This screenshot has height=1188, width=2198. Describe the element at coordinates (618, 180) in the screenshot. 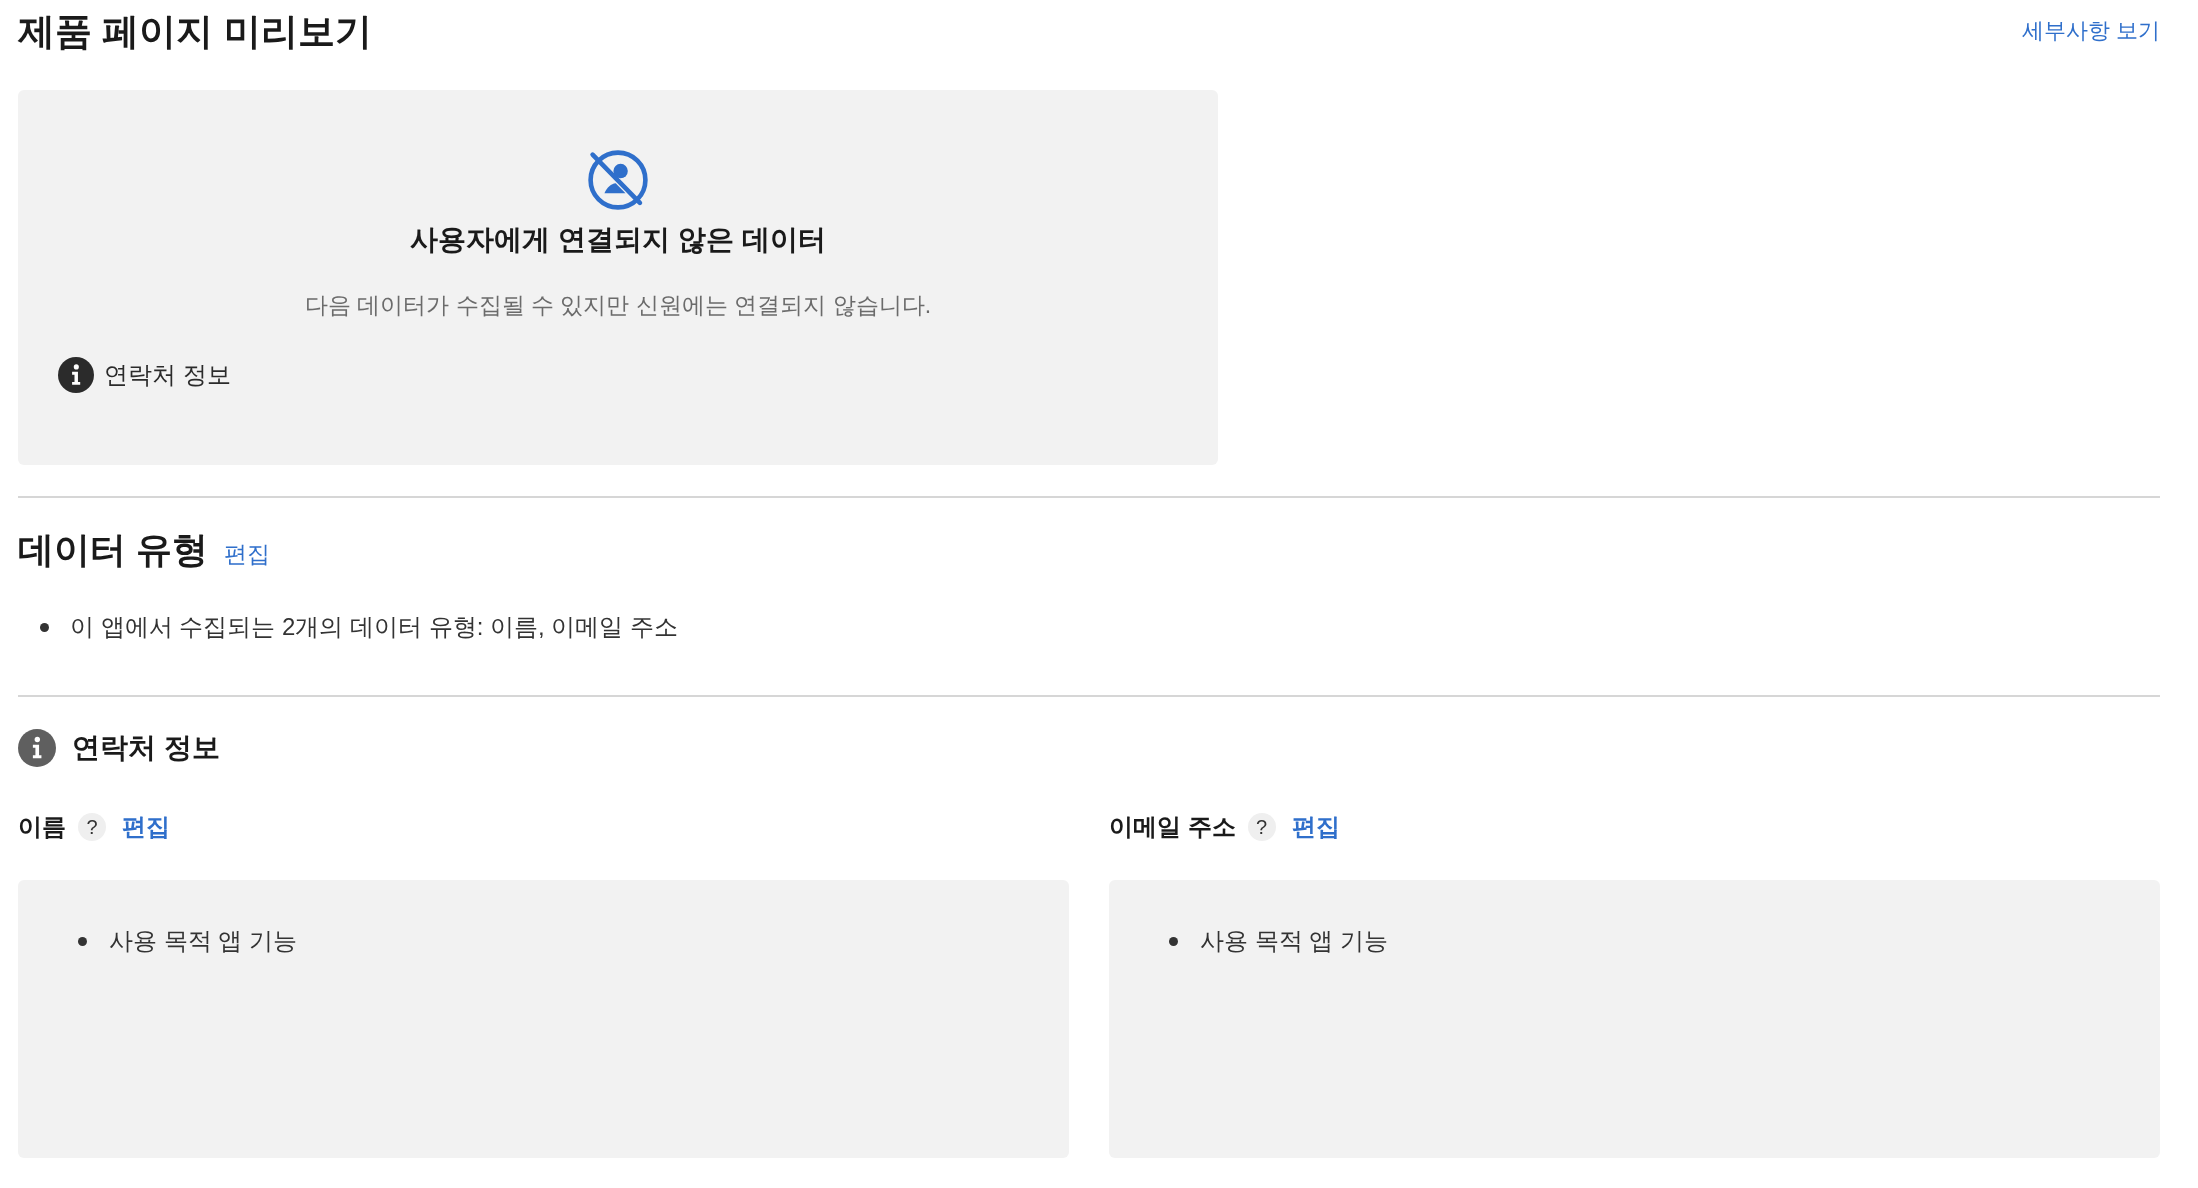

I see `person-slash-icon` at that location.